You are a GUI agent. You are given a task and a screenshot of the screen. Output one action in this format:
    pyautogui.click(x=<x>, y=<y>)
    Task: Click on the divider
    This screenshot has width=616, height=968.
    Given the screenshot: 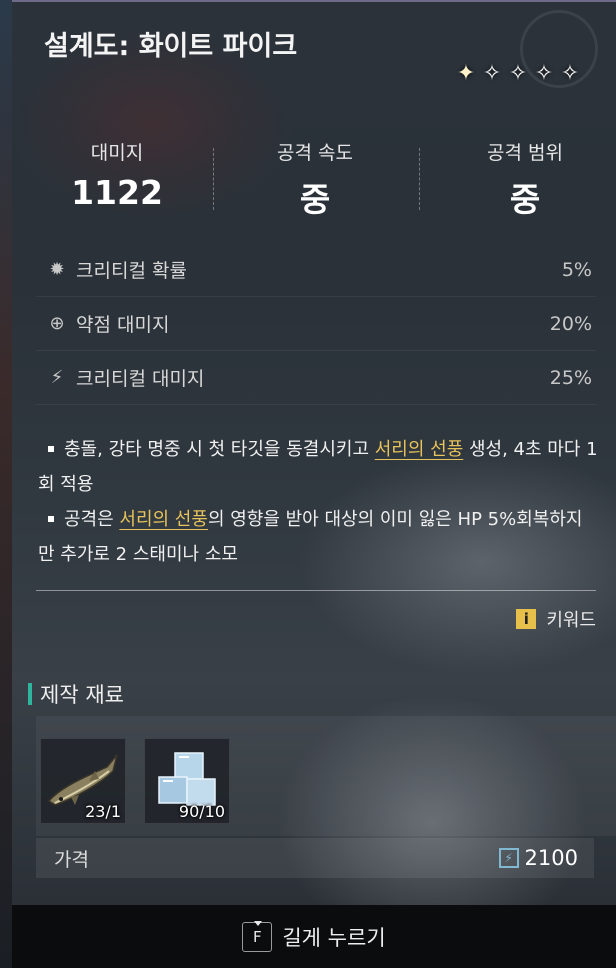 What is the action you would take?
    pyautogui.click(x=316, y=590)
    